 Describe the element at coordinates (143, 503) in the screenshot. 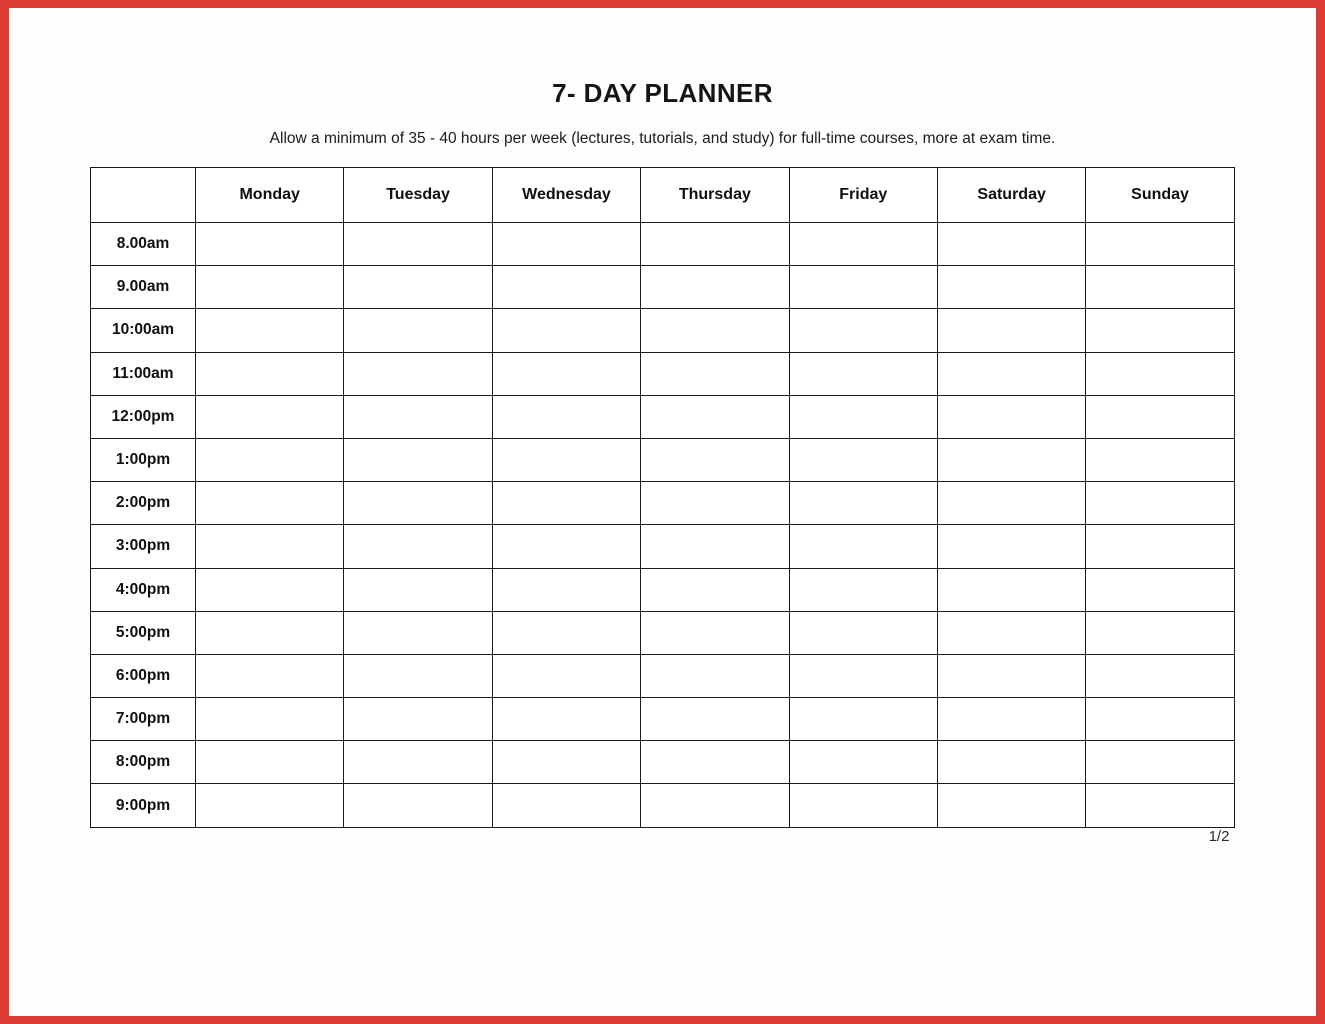

I see `time-label-cell: 2:00pm` at that location.